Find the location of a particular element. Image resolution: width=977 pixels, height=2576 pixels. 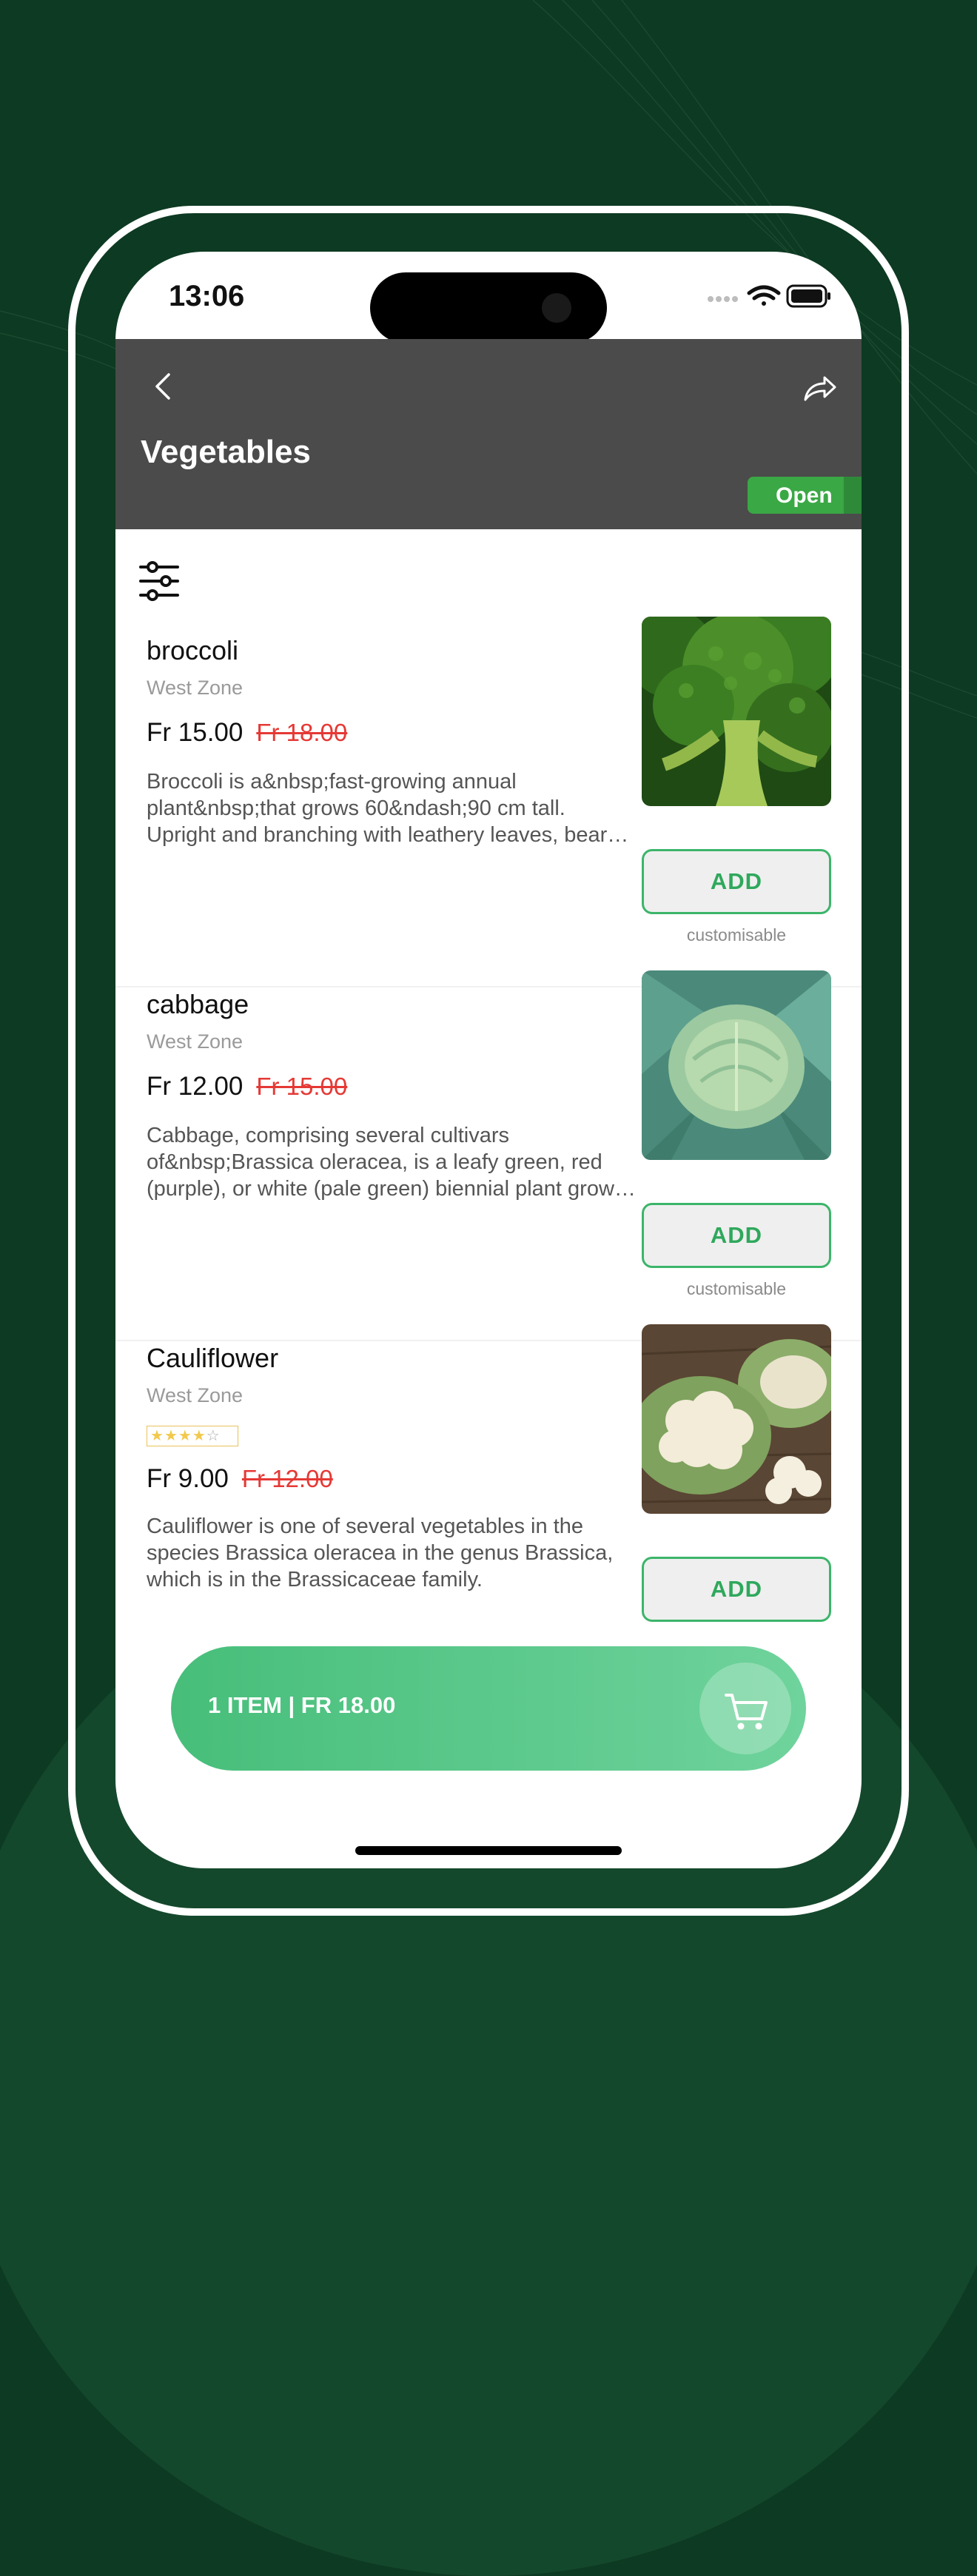

cart-icon is located at coordinates (746, 1712).